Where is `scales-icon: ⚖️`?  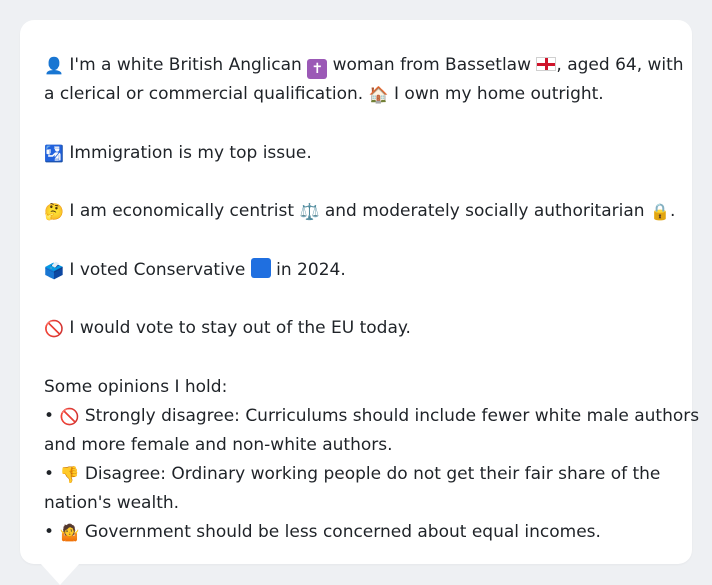
scales-icon: ⚖️ is located at coordinates (309, 211).